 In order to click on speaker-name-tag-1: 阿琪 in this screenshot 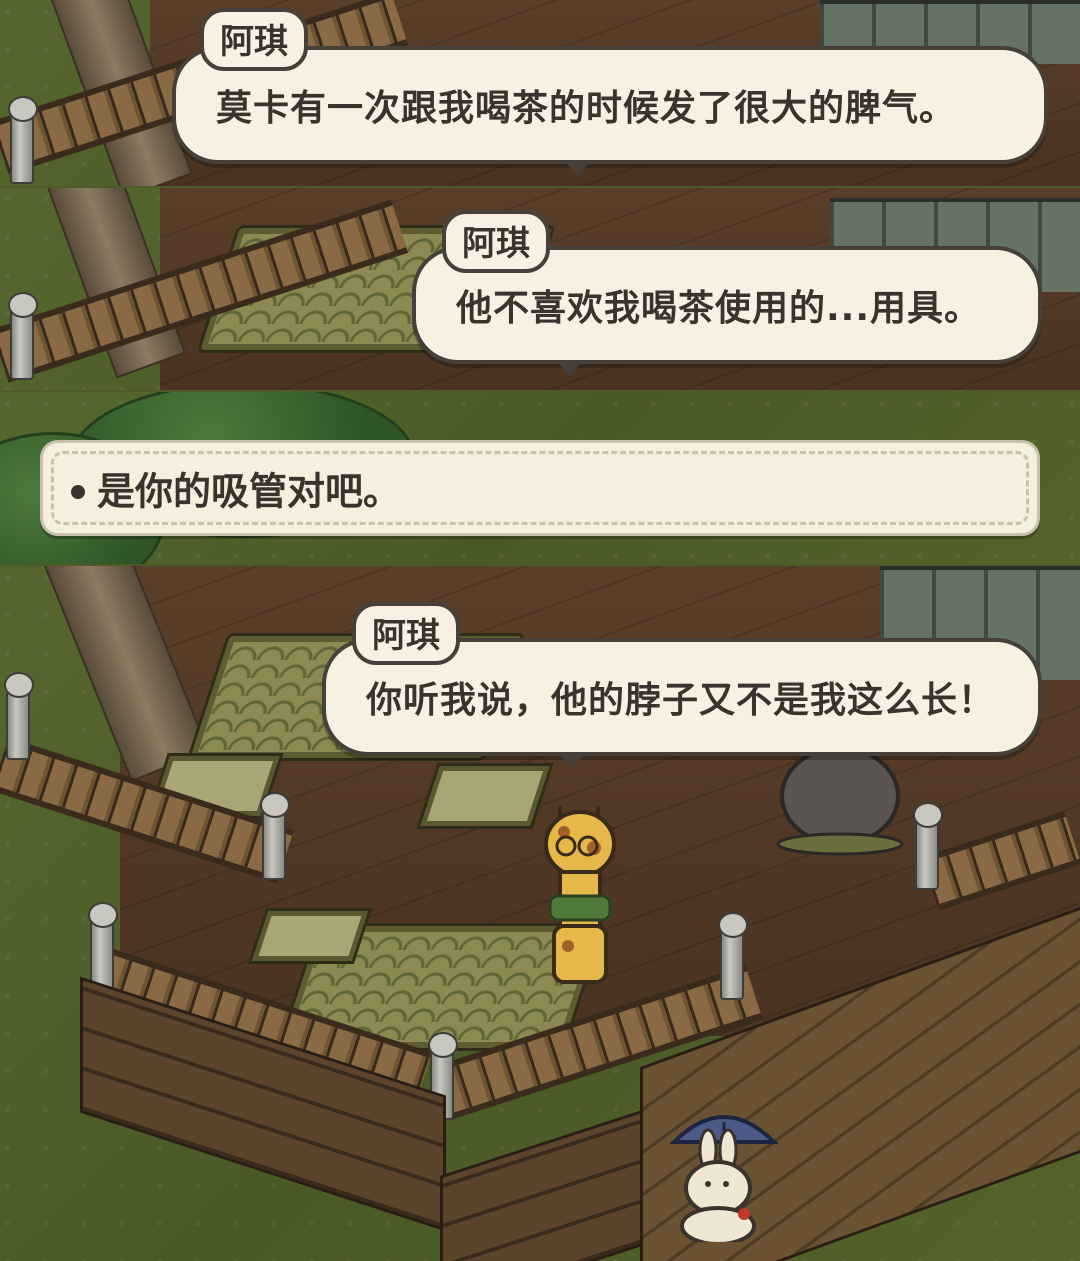, I will do `click(254, 39)`.